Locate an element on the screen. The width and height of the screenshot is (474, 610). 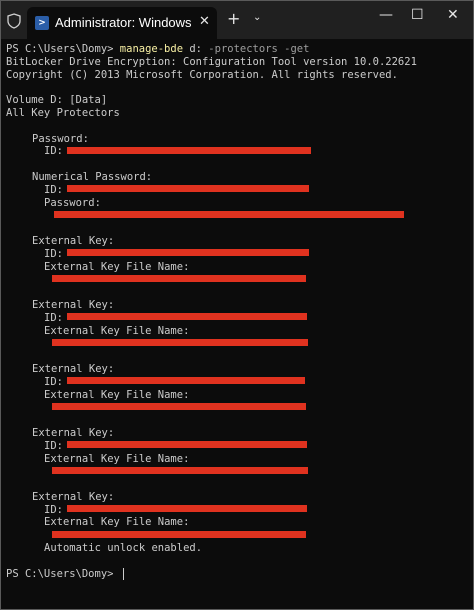
password-value-line is located at coordinates (239, 215).